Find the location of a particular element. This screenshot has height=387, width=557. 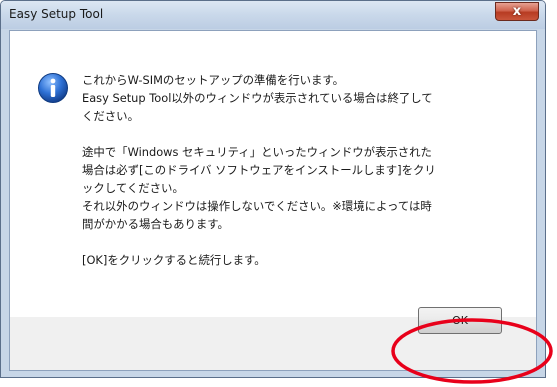

message-paragraph-3: [OK]をクリックすると続行します。 is located at coordinates (174, 260).